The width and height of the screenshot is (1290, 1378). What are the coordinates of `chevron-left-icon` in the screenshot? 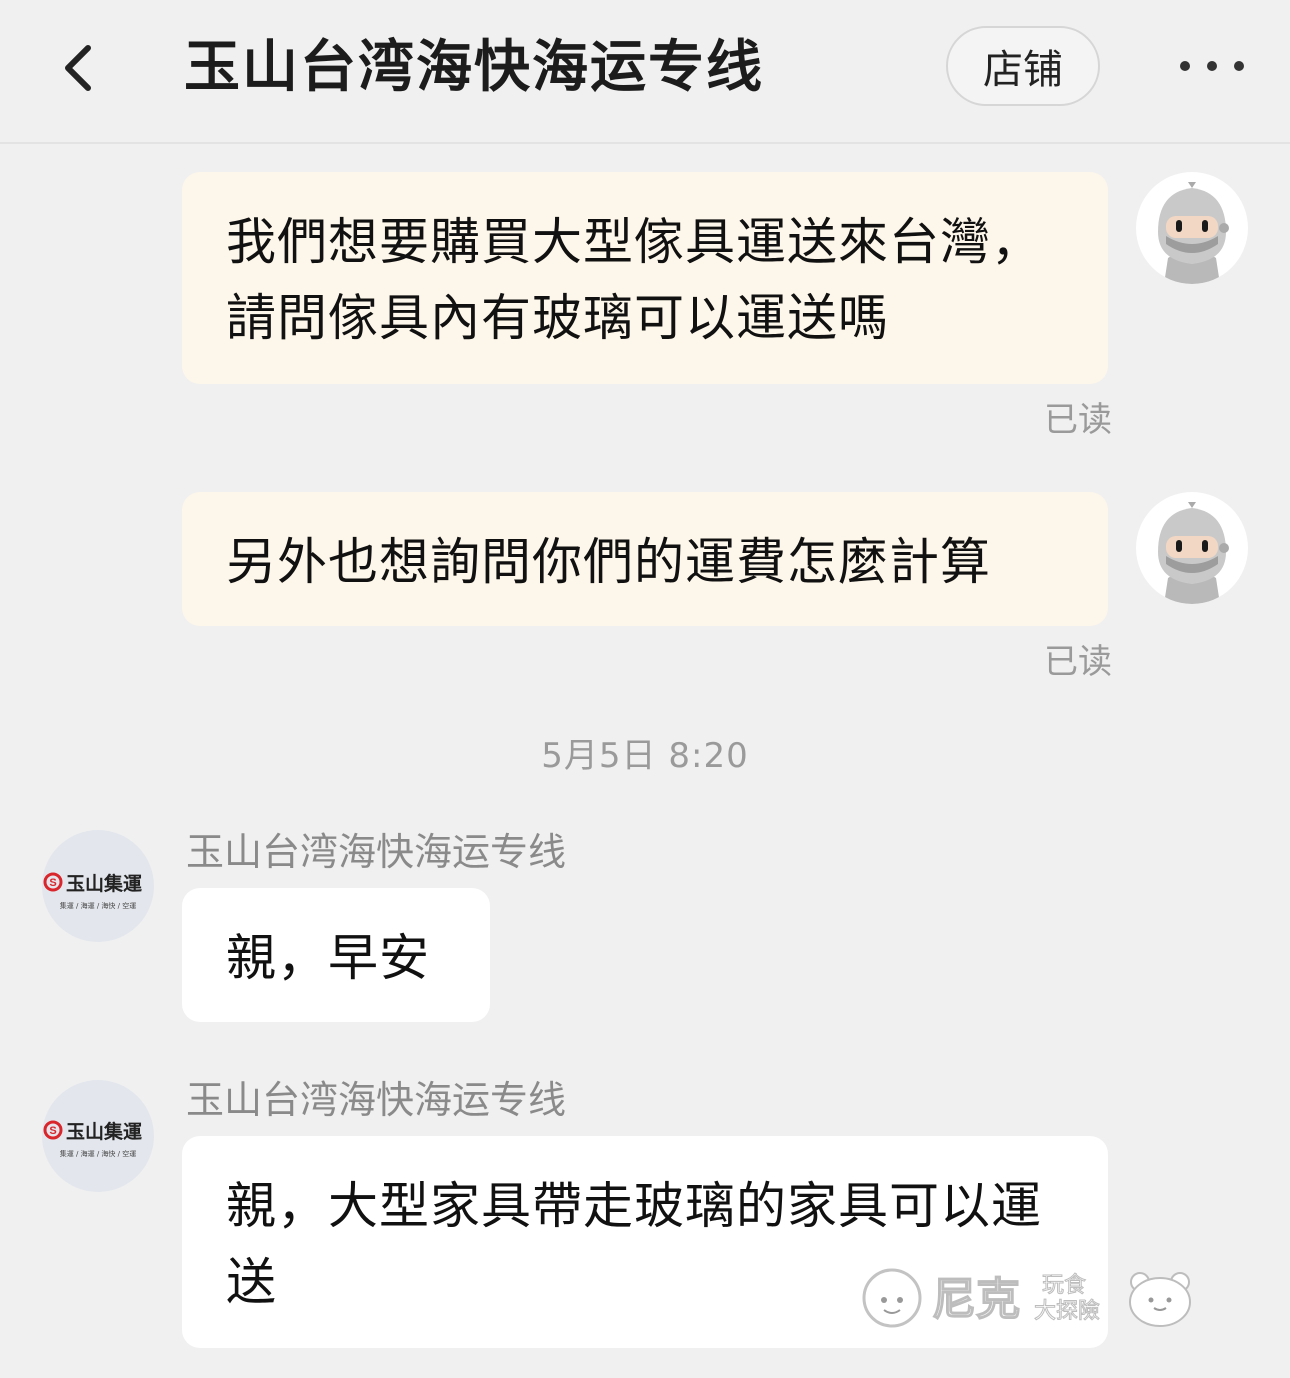 It's located at (78, 68).